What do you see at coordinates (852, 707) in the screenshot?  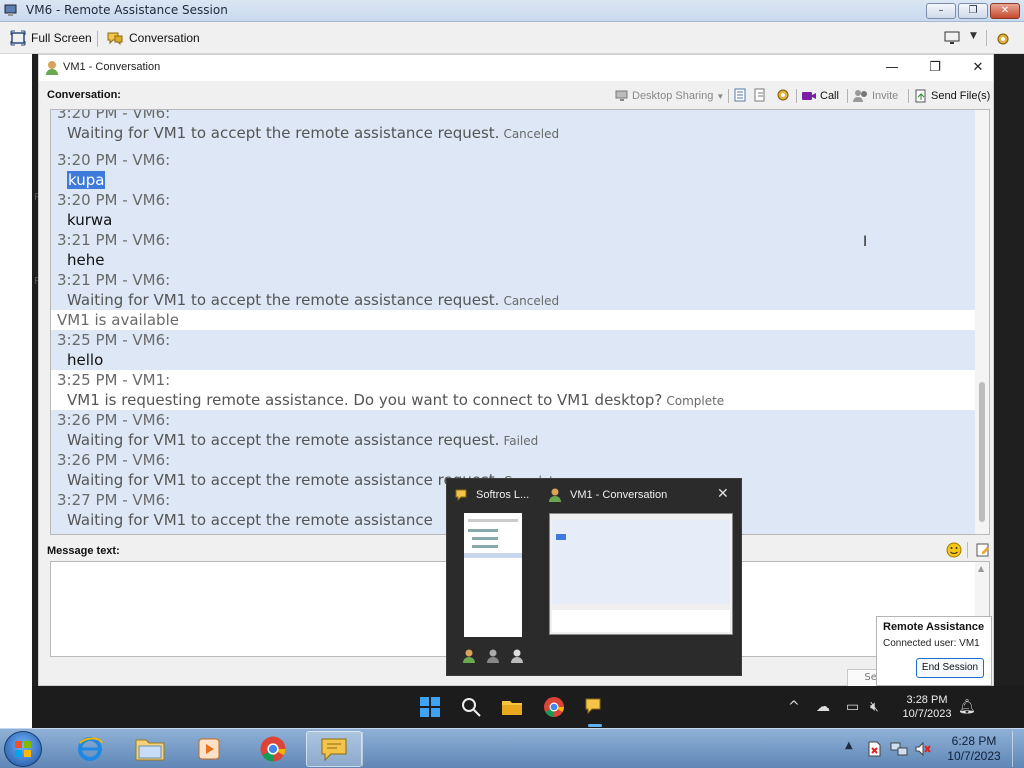 I see `network-icon: ▭` at bounding box center [852, 707].